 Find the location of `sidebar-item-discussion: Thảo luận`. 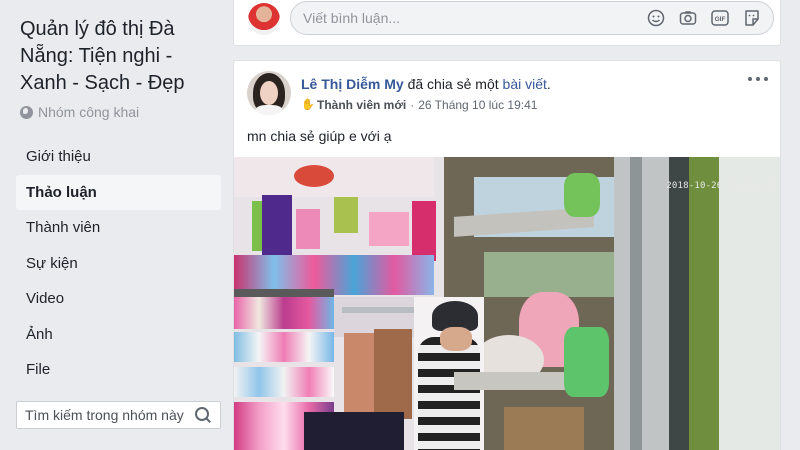

sidebar-item-discussion: Thảo luận is located at coordinates (118, 192).